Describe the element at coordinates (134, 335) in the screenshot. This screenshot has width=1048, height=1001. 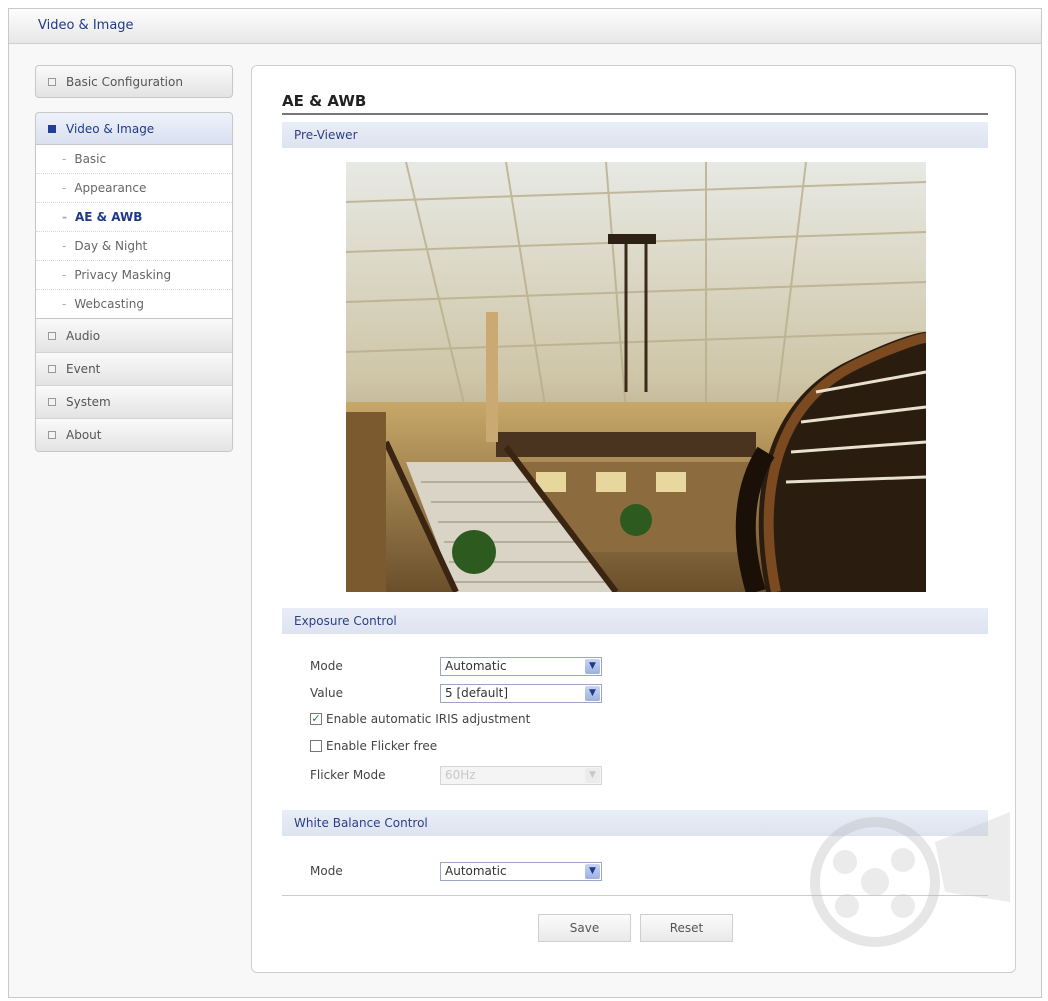
I see `nav-audio: Audio` at that location.